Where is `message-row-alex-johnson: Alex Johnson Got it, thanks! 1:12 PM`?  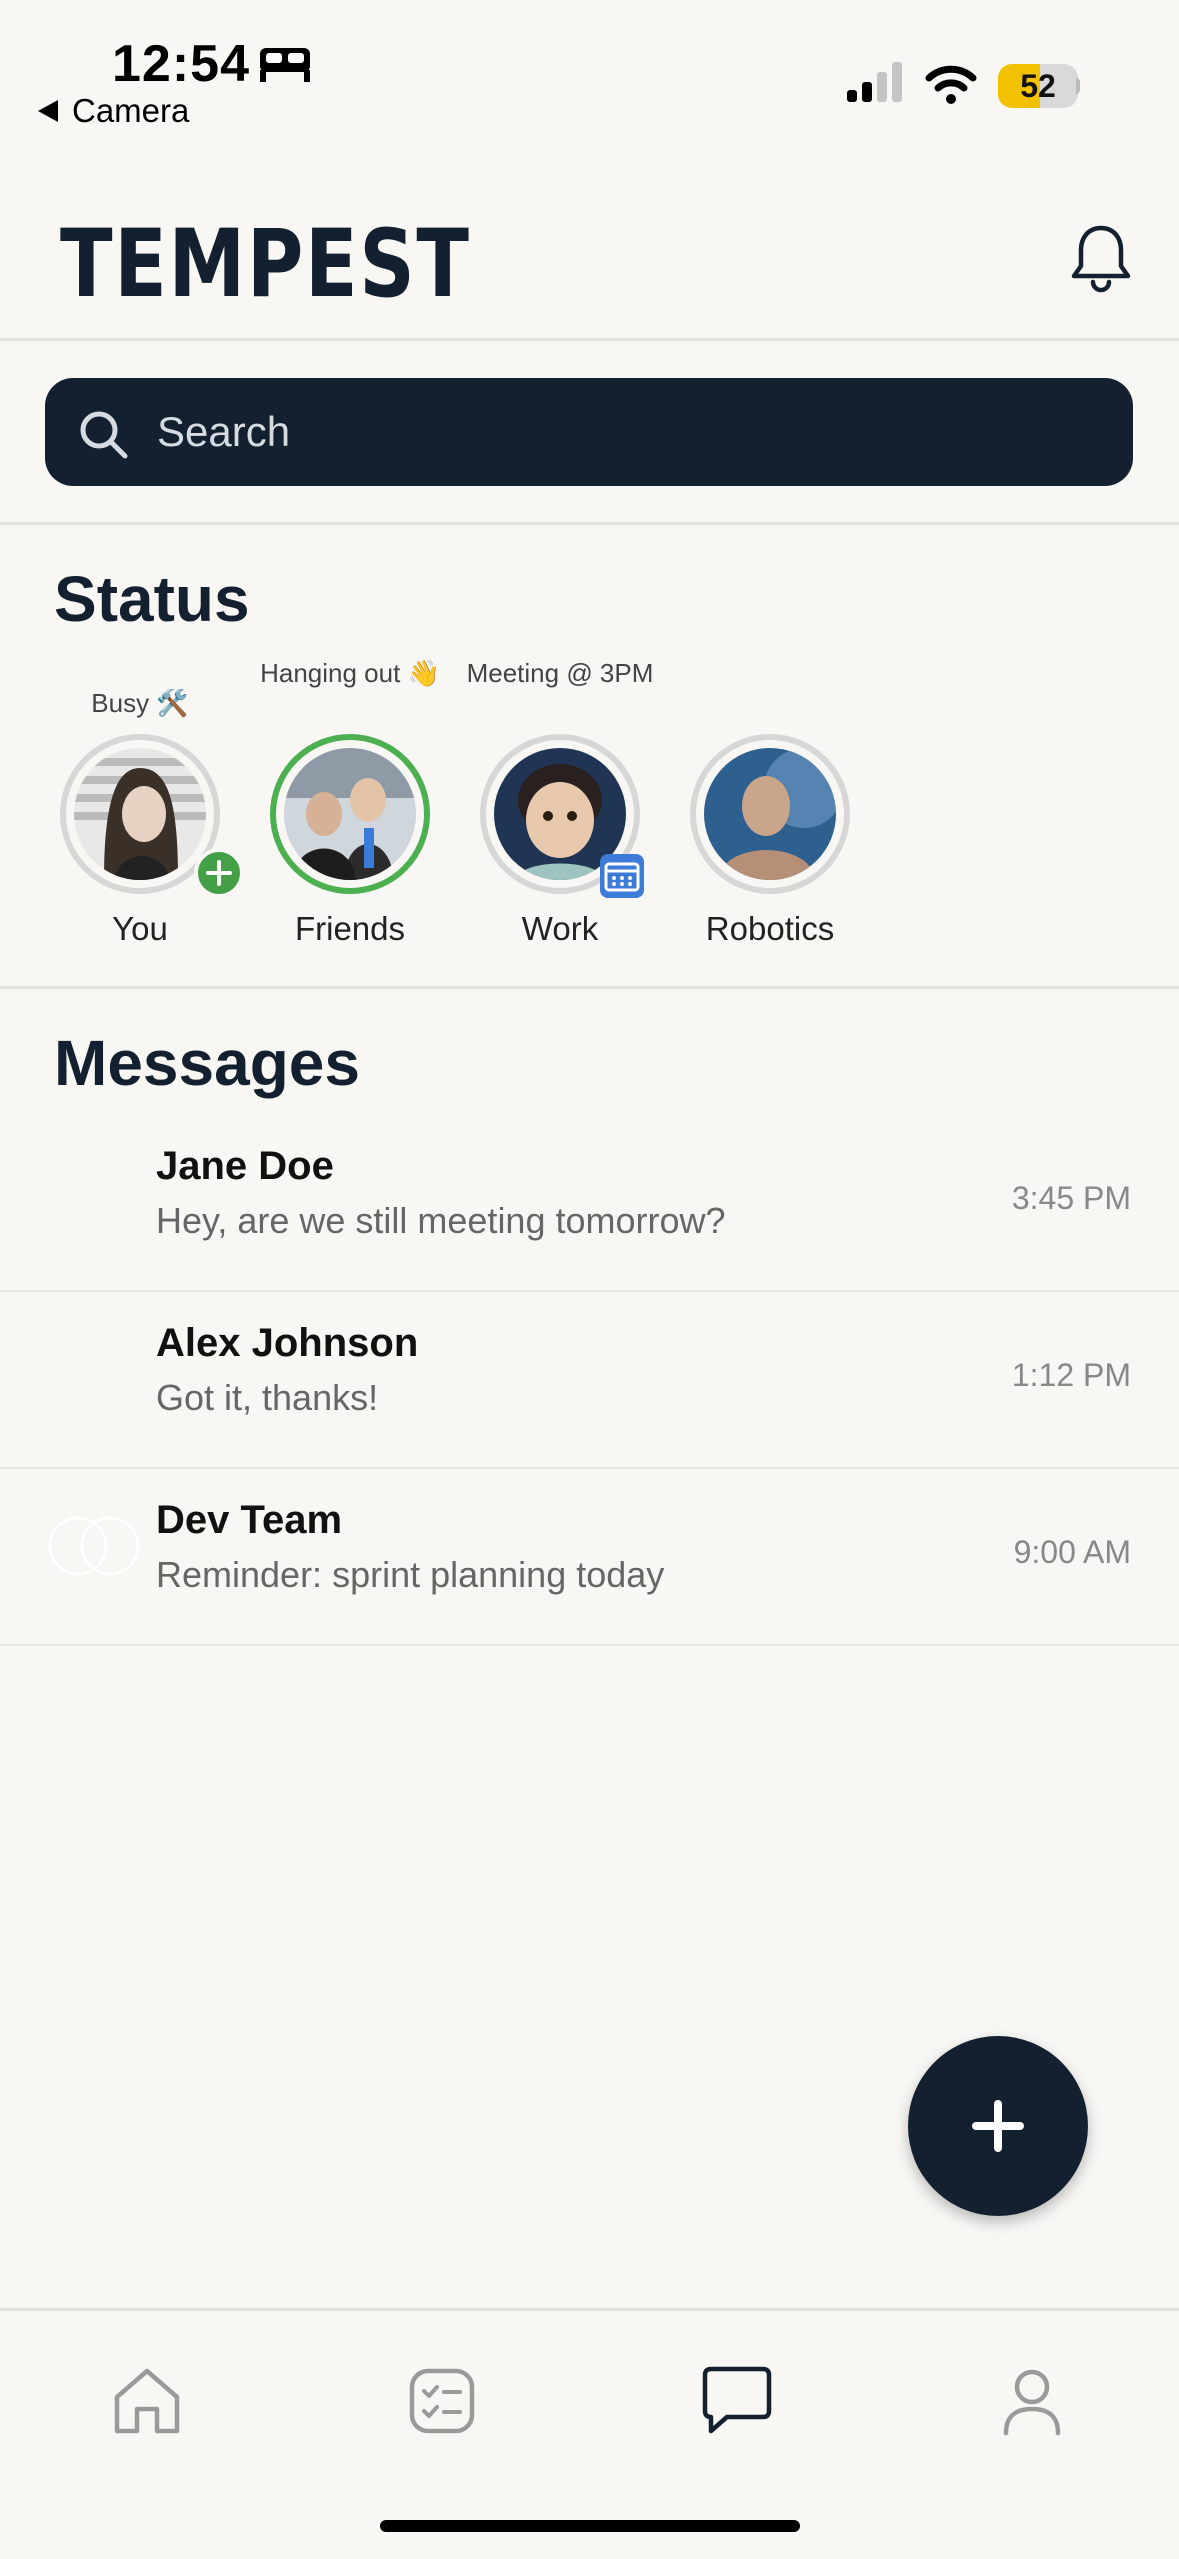
message-row-alex-johnson: Alex Johnson Got it, thanks! 1:12 PM is located at coordinates (589, 1380).